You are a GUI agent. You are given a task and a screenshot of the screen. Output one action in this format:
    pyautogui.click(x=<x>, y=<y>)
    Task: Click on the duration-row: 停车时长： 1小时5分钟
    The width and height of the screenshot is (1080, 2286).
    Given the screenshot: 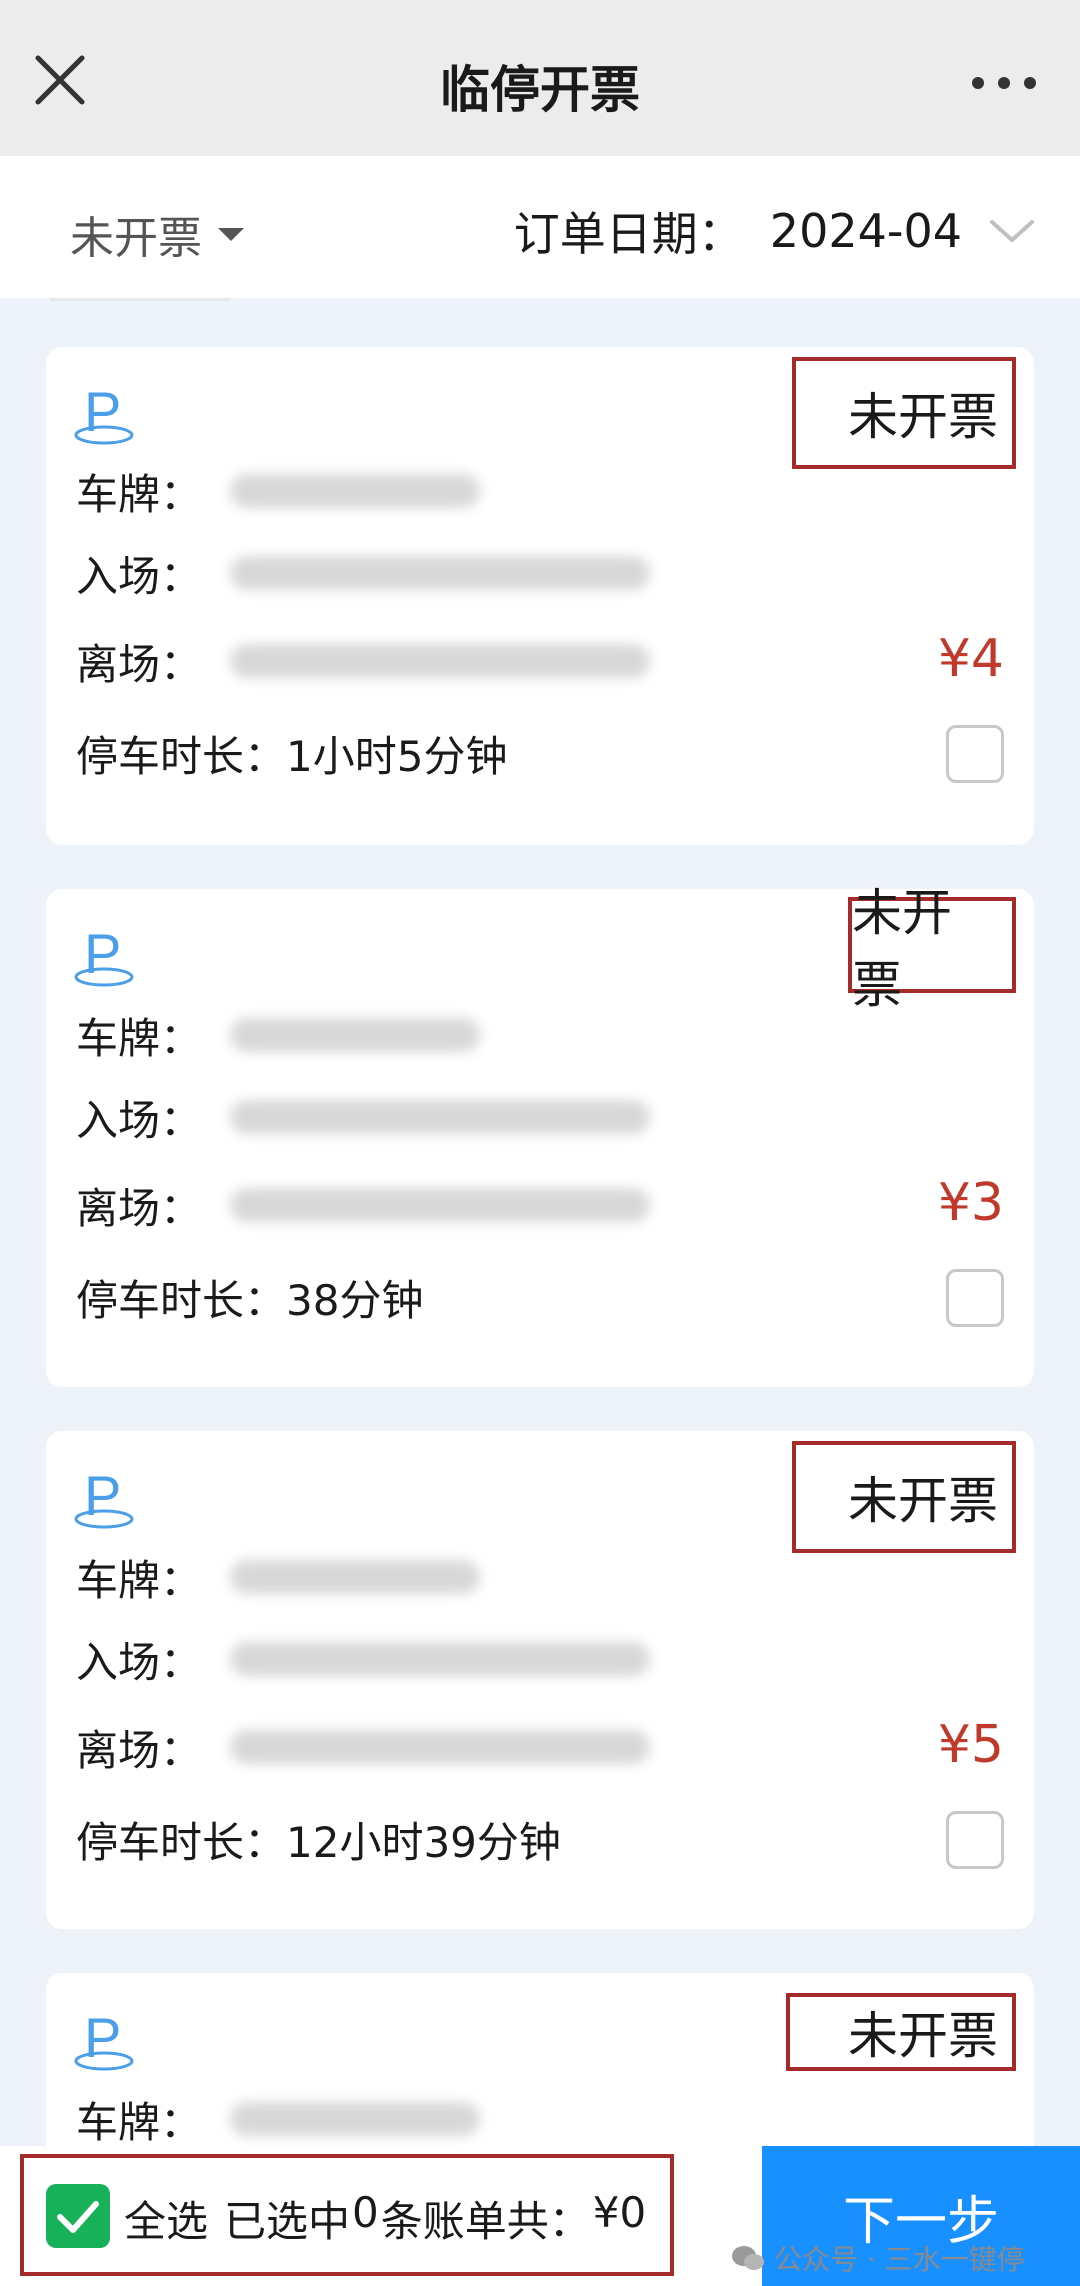 What is the action you would take?
    pyautogui.click(x=291, y=753)
    